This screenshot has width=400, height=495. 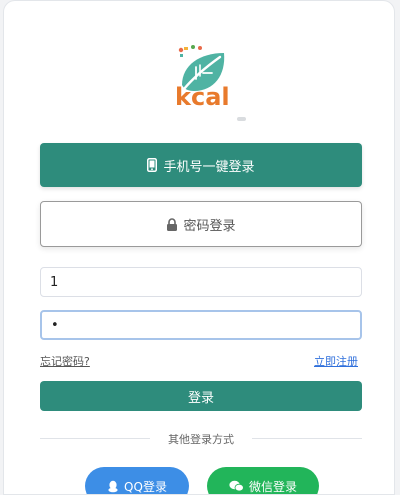 I want to click on password-input, so click(x=201, y=325).